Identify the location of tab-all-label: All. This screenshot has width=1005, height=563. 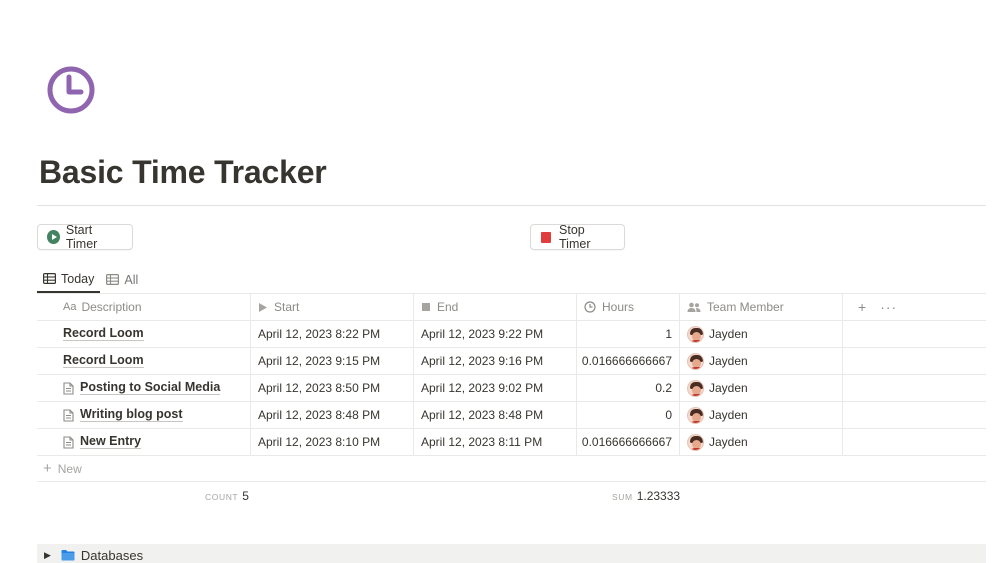
(131, 279).